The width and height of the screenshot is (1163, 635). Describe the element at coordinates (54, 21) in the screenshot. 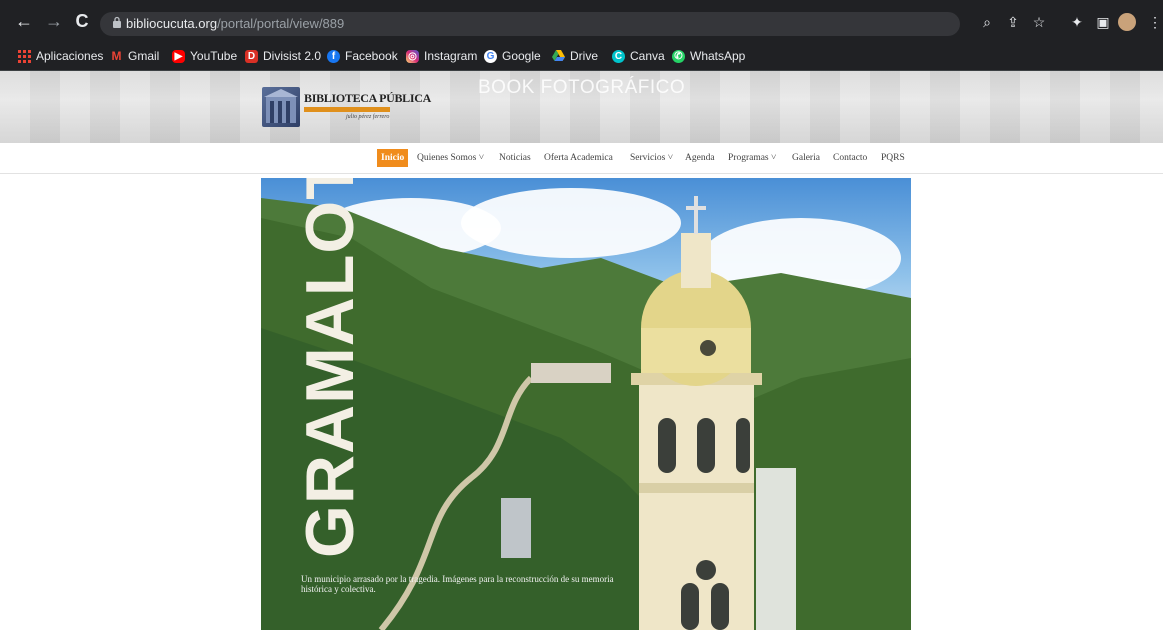

I see `forward-arrow-icon: →` at that location.